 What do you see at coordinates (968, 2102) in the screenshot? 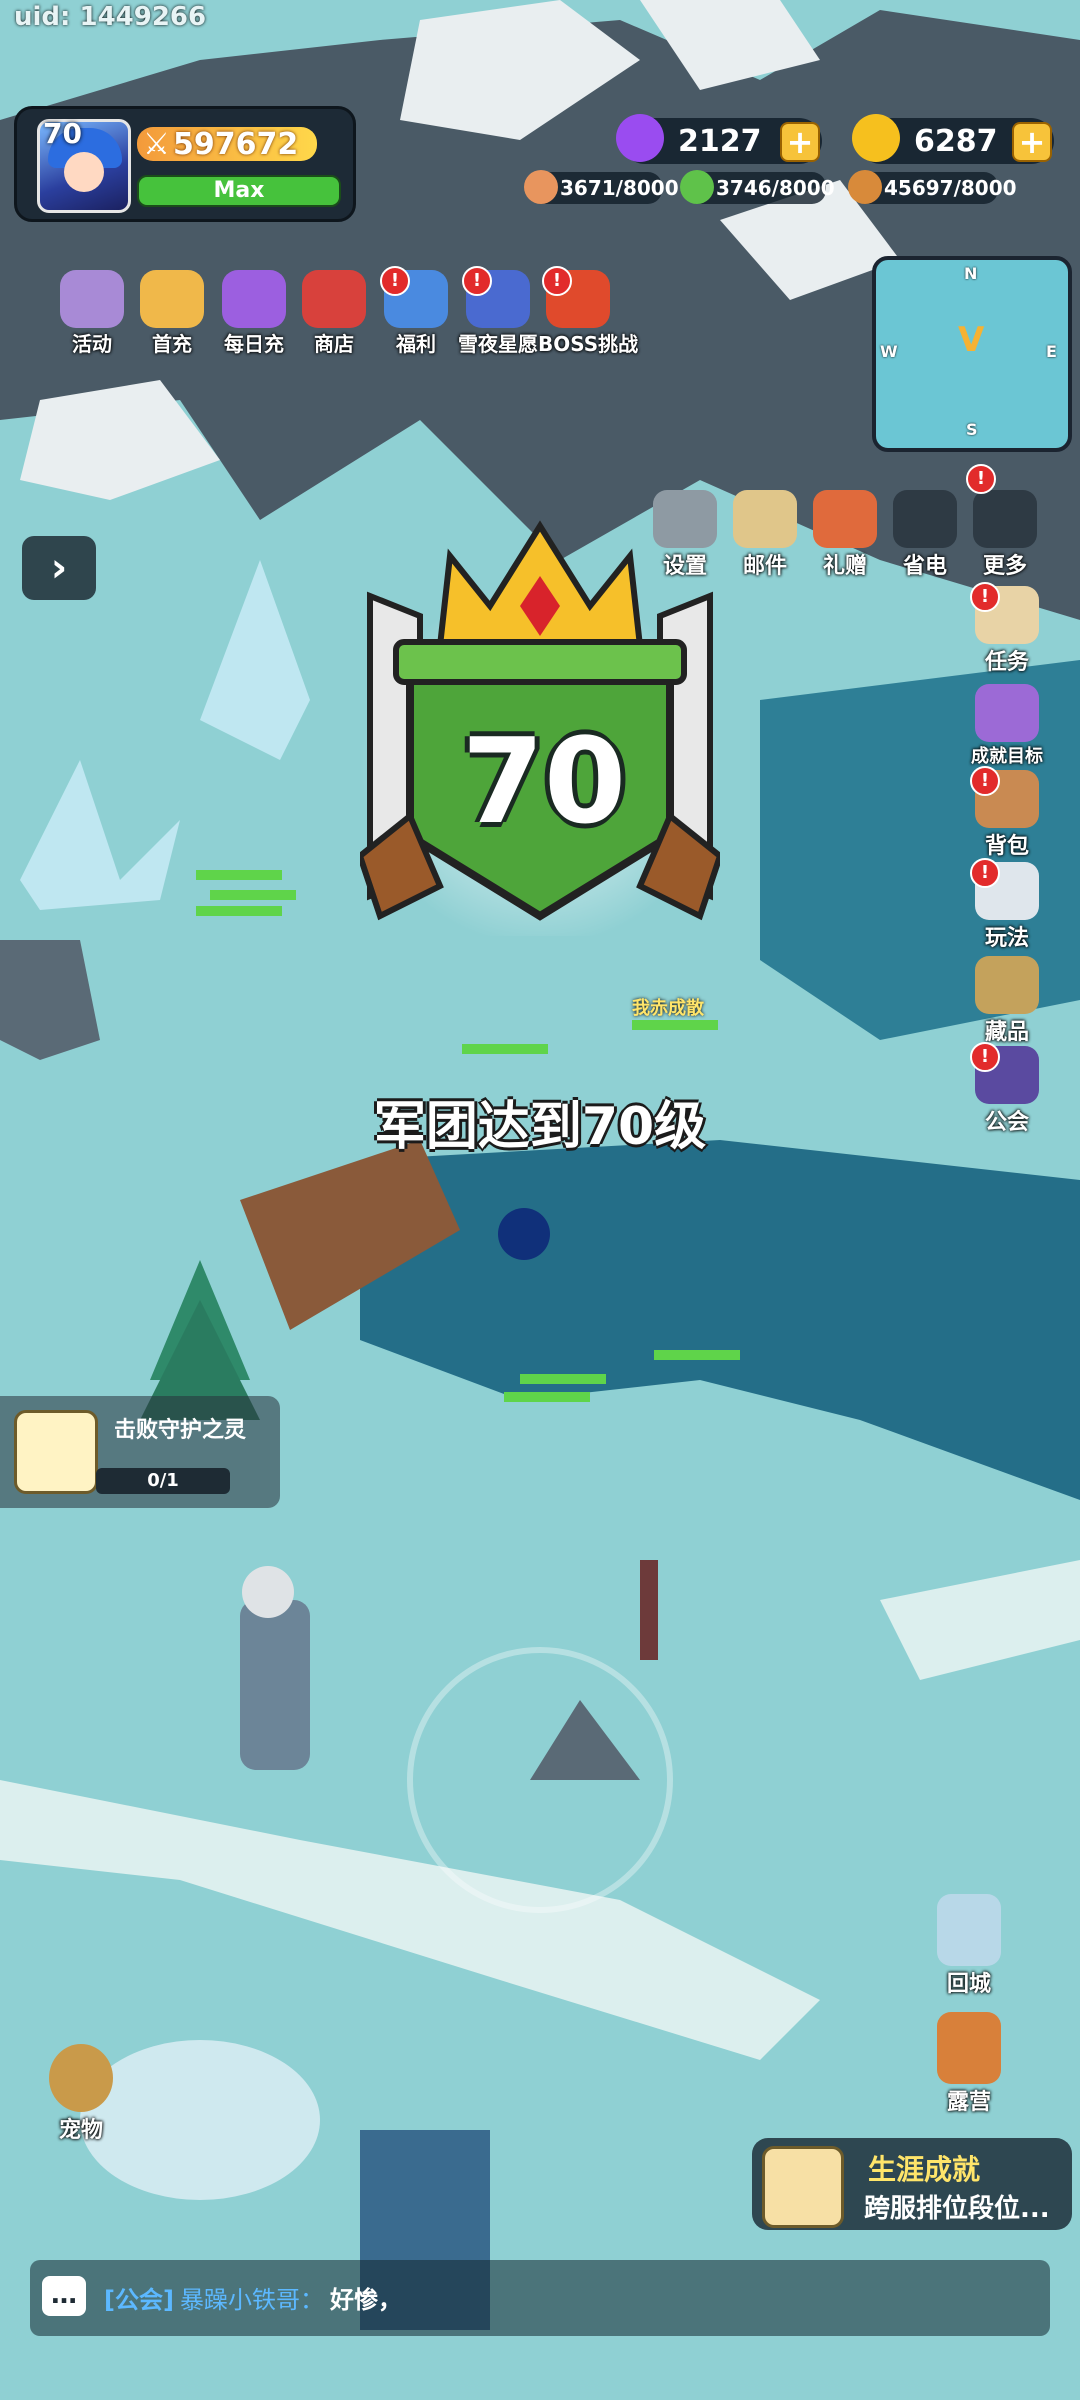
I see `bottom-label: 露营` at bounding box center [968, 2102].